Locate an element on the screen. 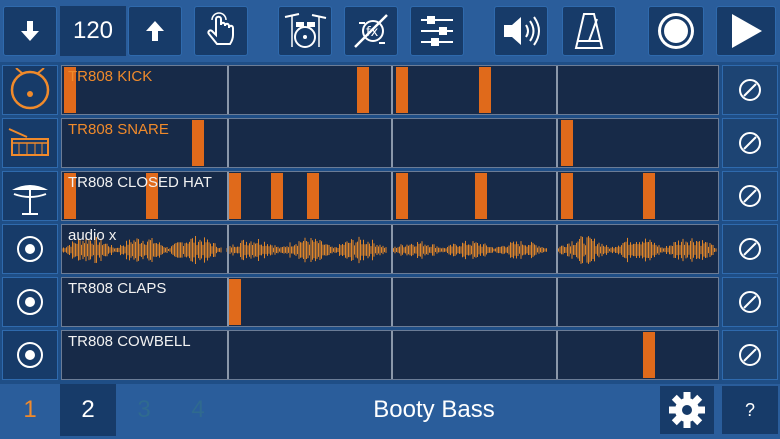  track-lane: TR808 COWBELL is located at coordinates (390, 355).